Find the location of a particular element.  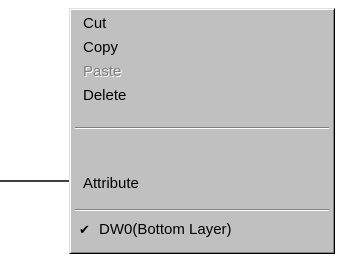

menu-item-delete: Delete is located at coordinates (202, 96).